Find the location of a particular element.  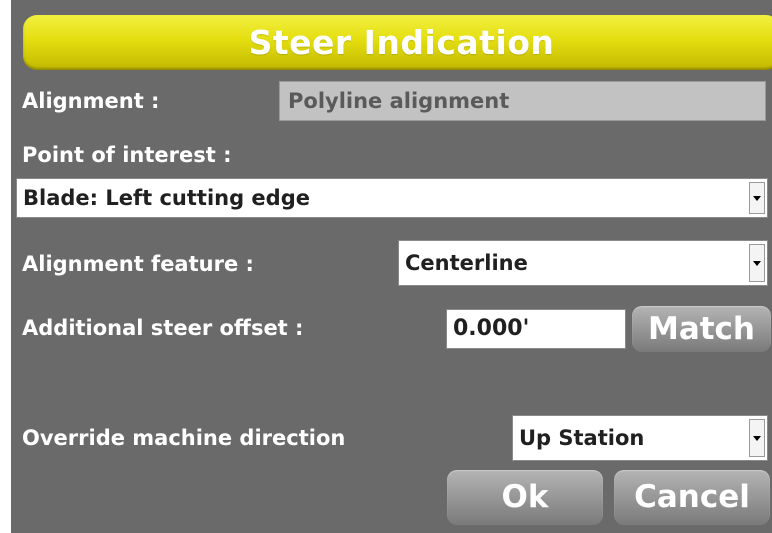

alignment-label: Alignment : is located at coordinates (91, 101).